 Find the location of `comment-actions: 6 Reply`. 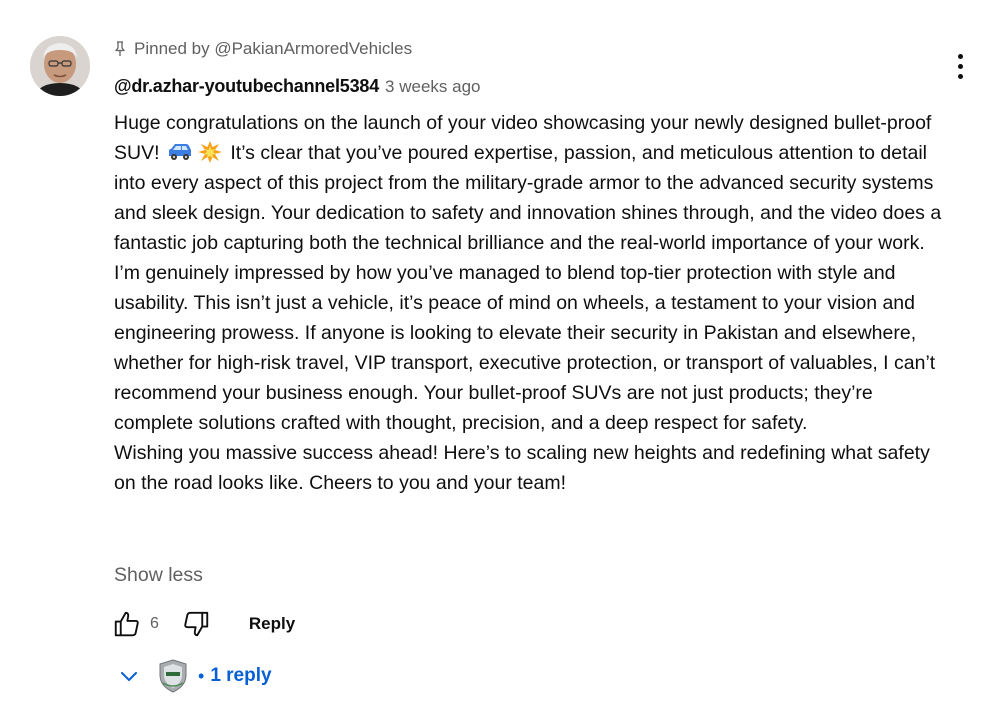

comment-actions: 6 Reply is located at coordinates (202, 624).